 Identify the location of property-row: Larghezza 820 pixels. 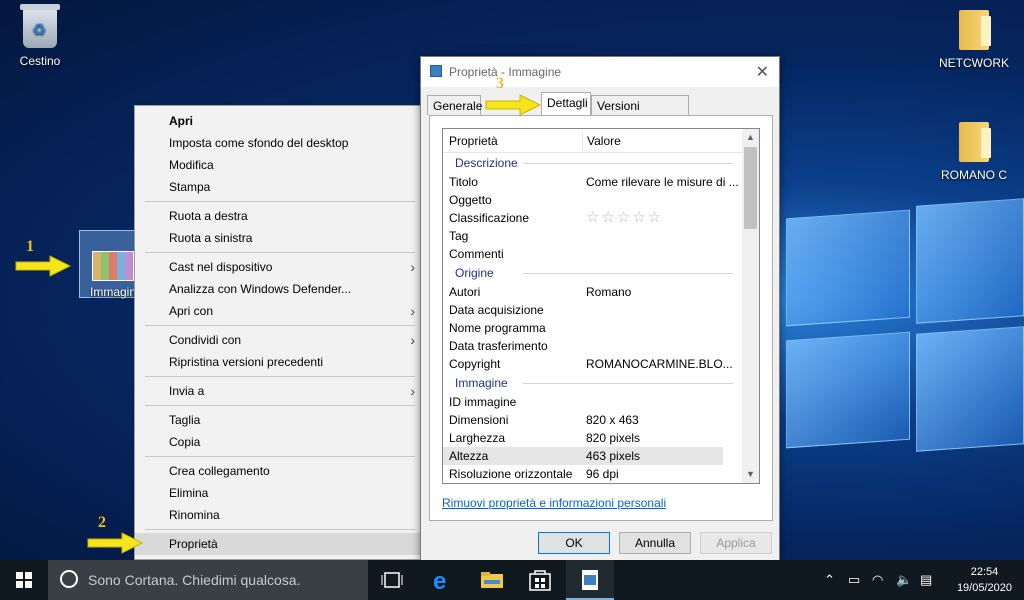
(601, 438).